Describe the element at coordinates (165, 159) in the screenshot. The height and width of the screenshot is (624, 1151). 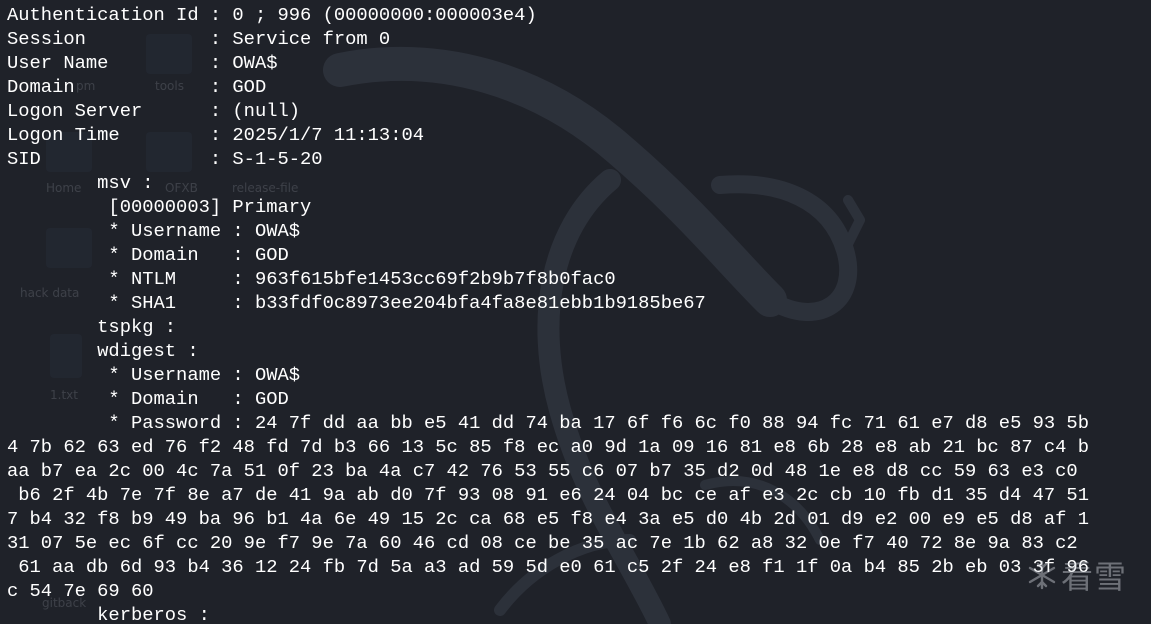
I see `terminal-line: SID : S-1-5-20` at that location.